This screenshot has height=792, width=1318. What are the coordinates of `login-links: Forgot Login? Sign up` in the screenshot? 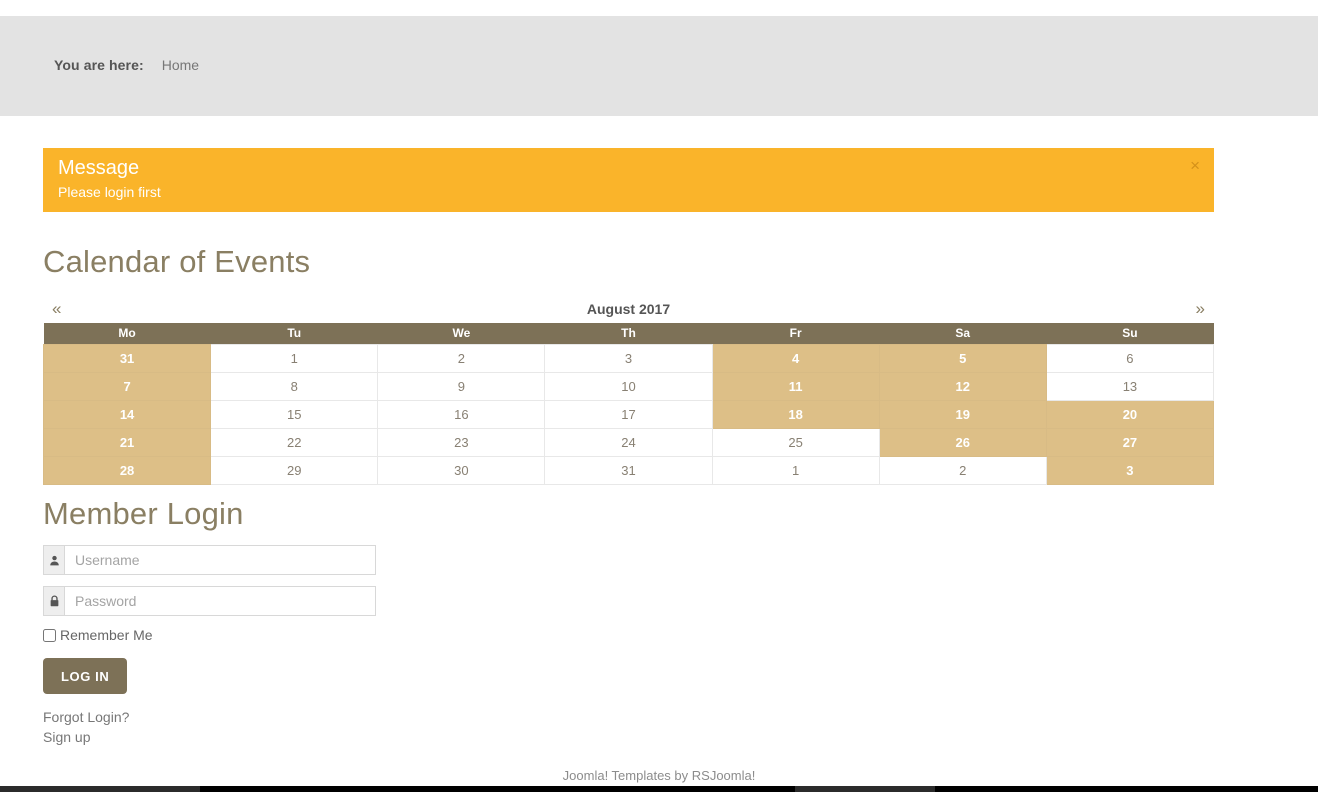 It's located at (243, 727).